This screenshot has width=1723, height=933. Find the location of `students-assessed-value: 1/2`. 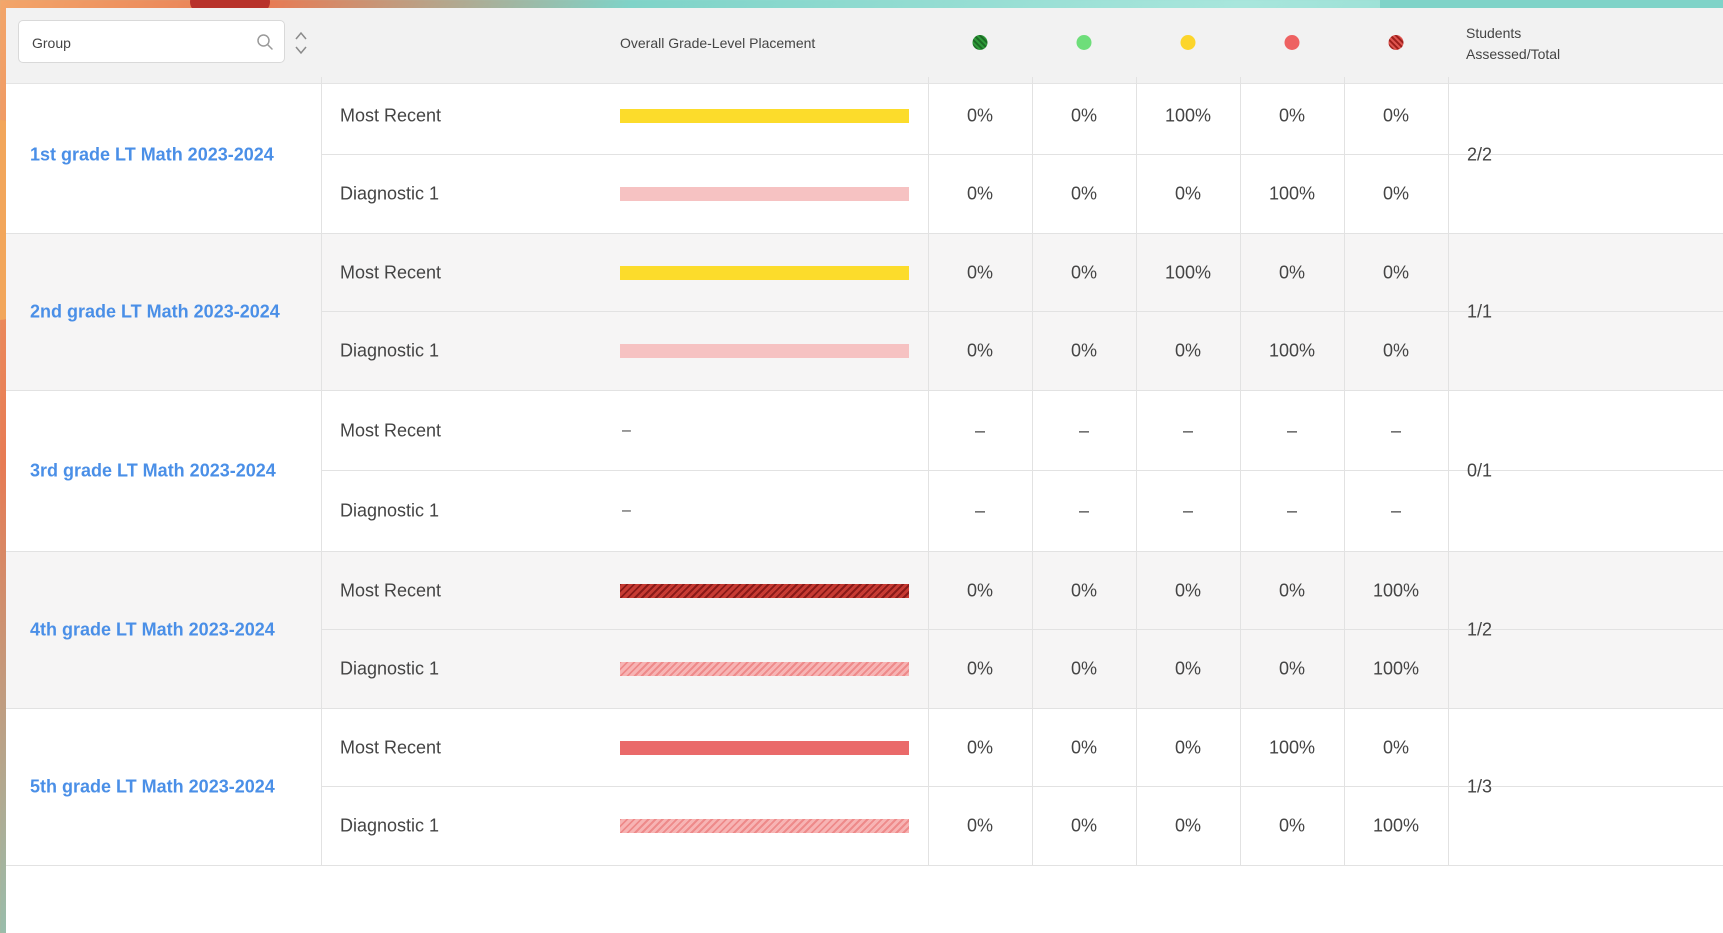

students-assessed-value: 1/2 is located at coordinates (1480, 629).